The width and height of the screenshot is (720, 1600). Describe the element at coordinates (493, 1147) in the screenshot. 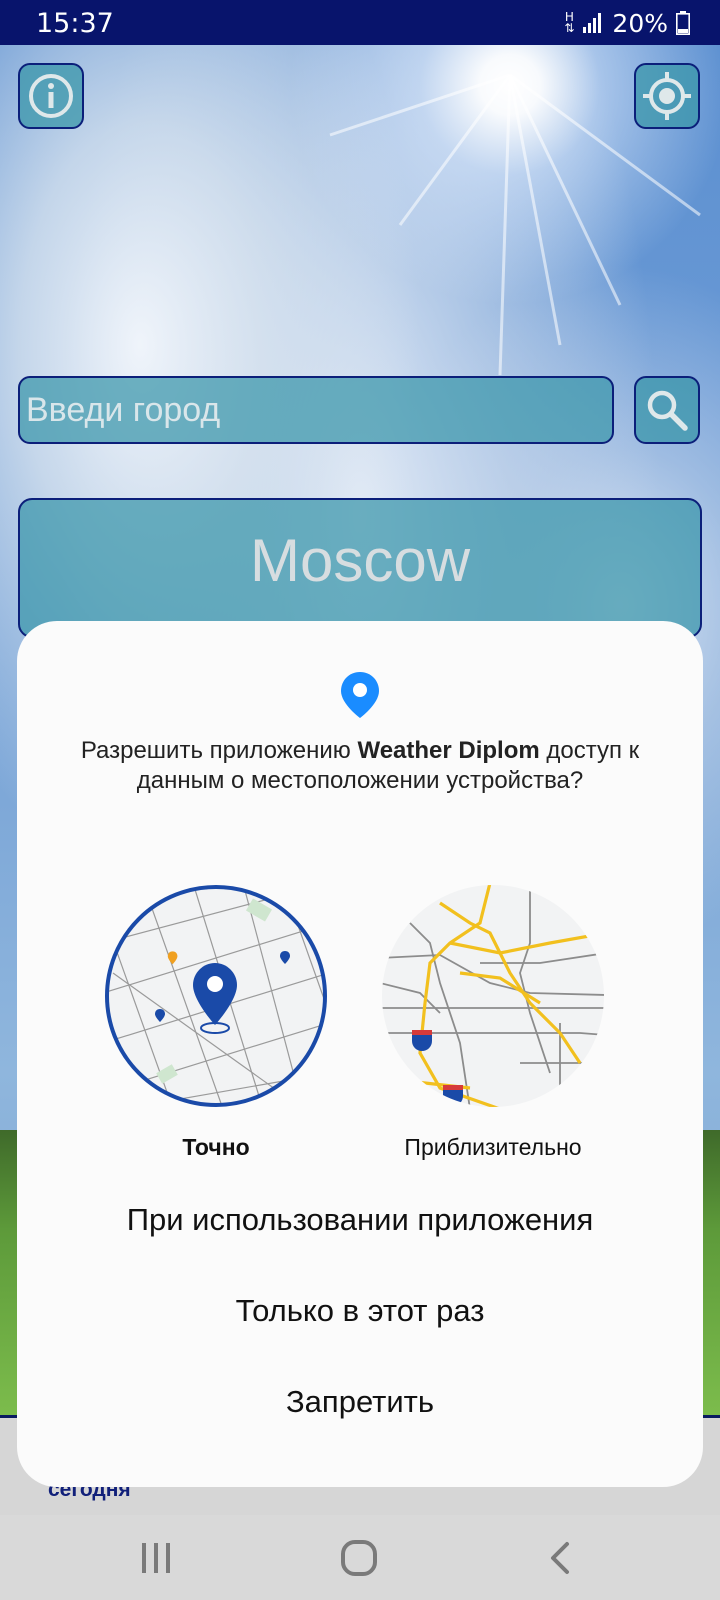

I see `approximate-option-label: Приблизительно` at that location.